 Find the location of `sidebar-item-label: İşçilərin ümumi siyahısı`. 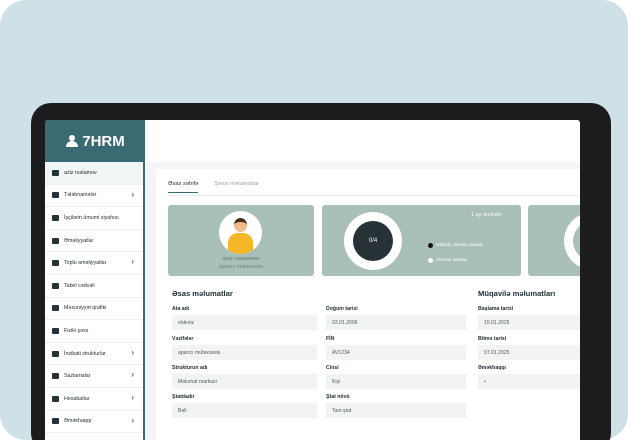

sidebar-item-label: İşçilərin ümumi siyahısı is located at coordinates (91, 217).